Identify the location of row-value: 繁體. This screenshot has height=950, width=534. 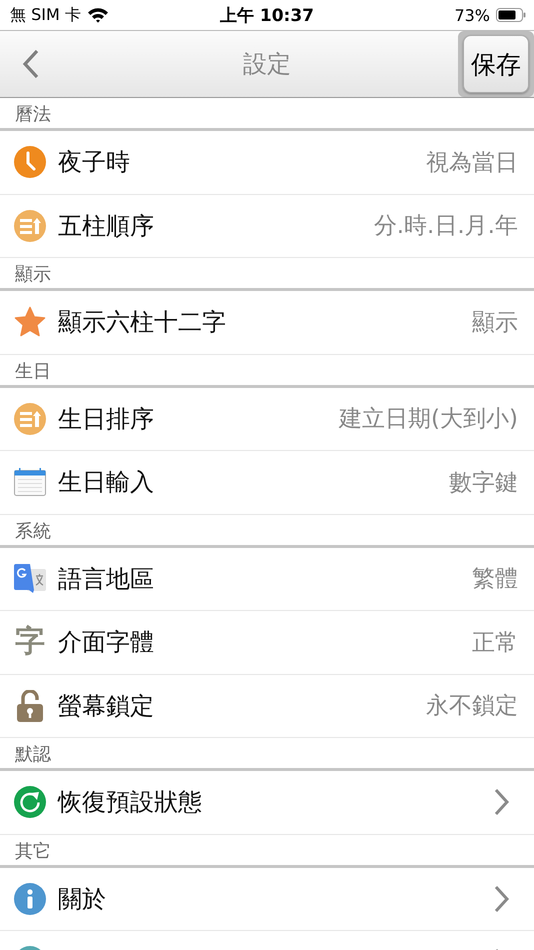
(495, 579).